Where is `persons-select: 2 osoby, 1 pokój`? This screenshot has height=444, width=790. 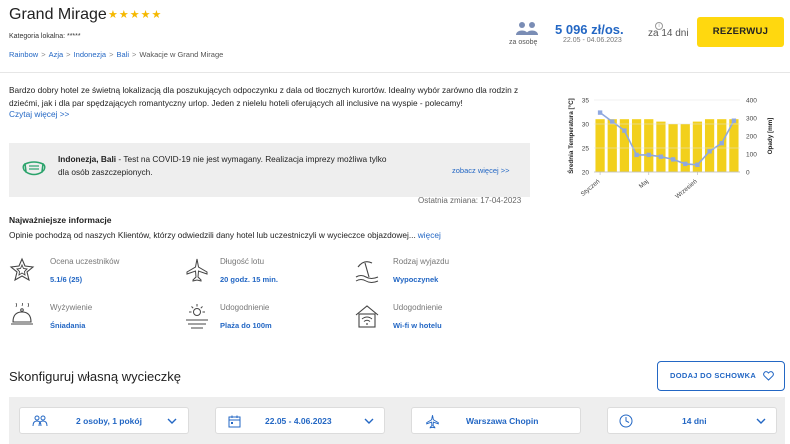
persons-select: 2 osoby, 1 pokój is located at coordinates (104, 420).